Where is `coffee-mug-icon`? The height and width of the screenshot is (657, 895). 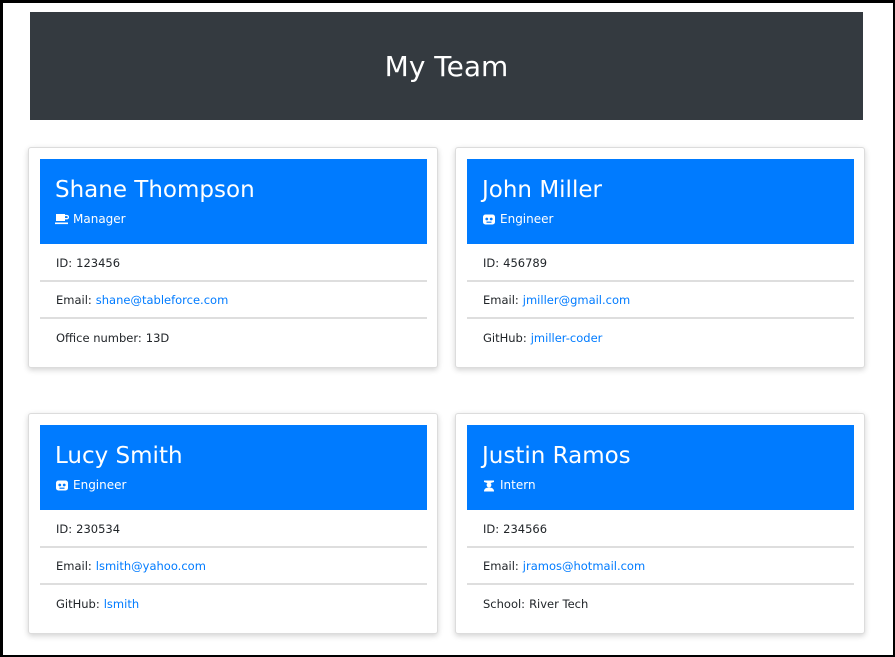
coffee-mug-icon is located at coordinates (62, 219).